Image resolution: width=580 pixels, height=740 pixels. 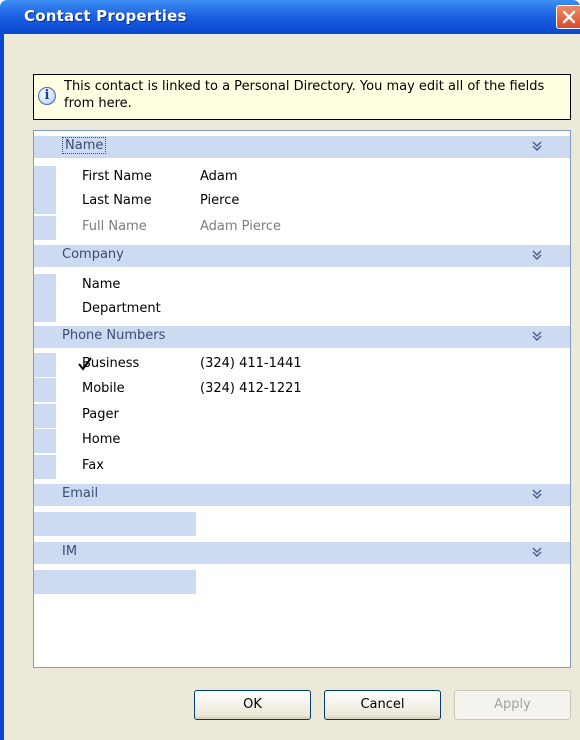 What do you see at coordinates (251, 363) in the screenshot?
I see `business-value: (324) 411-1441` at bounding box center [251, 363].